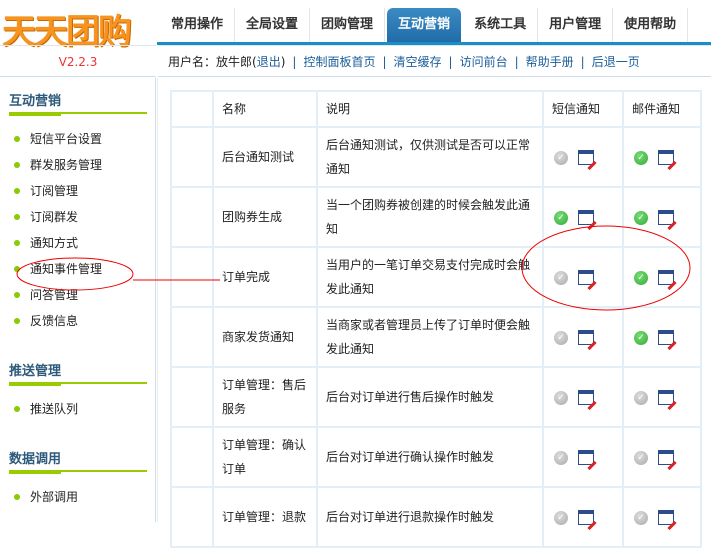 The height and width of the screenshot is (548, 711). I want to click on version-label: V2.2.3, so click(78, 61).